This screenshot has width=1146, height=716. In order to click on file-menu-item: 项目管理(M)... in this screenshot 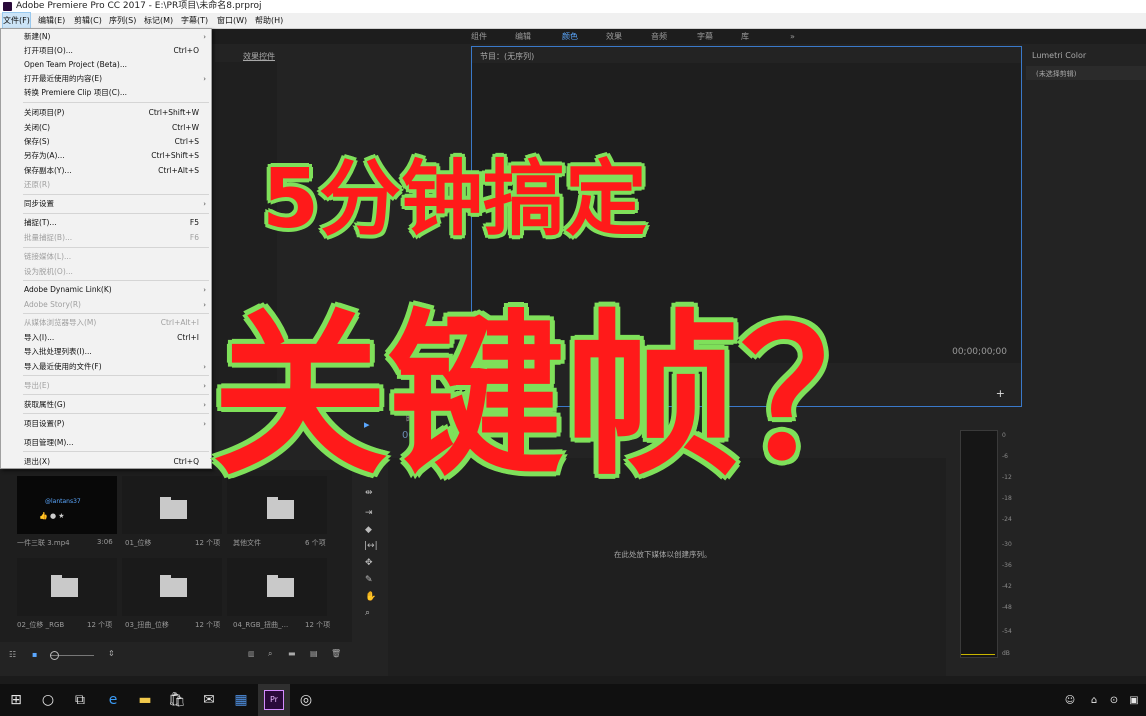, I will do `click(106, 443)`.